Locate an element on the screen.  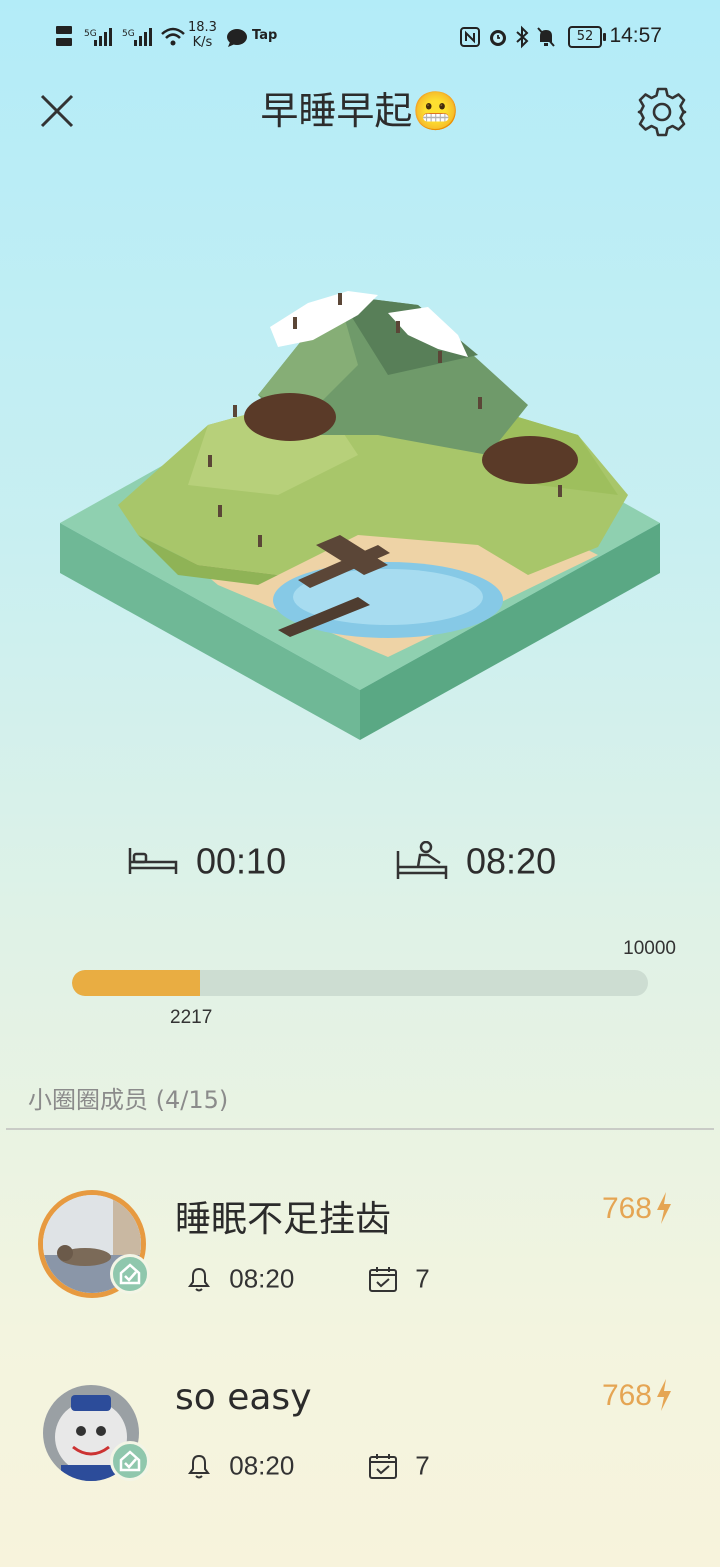
bed-icon is located at coordinates (153, 861).